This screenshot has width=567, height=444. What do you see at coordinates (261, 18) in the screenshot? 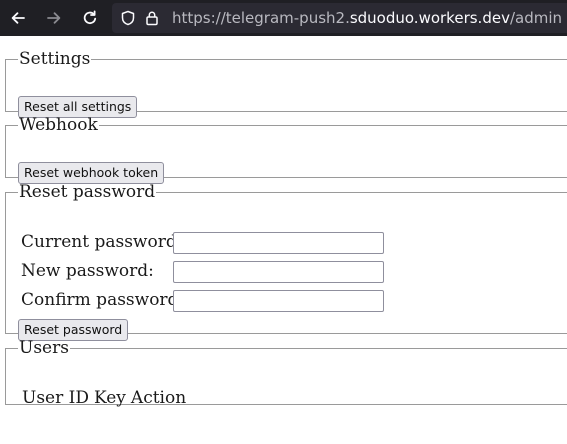
I see `url-prefix: https://telegram-push2.` at bounding box center [261, 18].